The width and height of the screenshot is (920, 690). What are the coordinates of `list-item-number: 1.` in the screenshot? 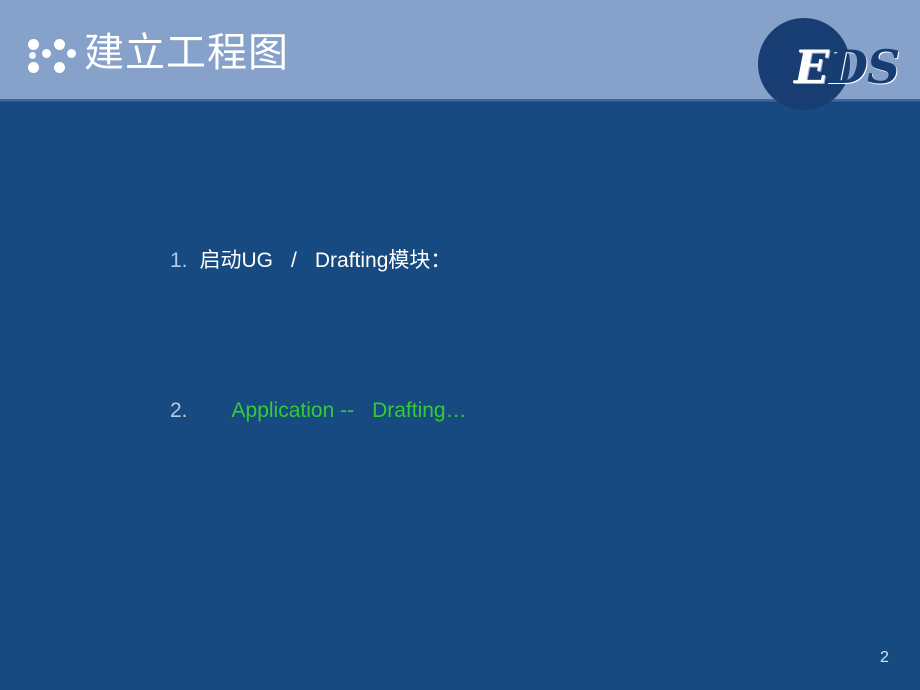 It's located at (179, 260).